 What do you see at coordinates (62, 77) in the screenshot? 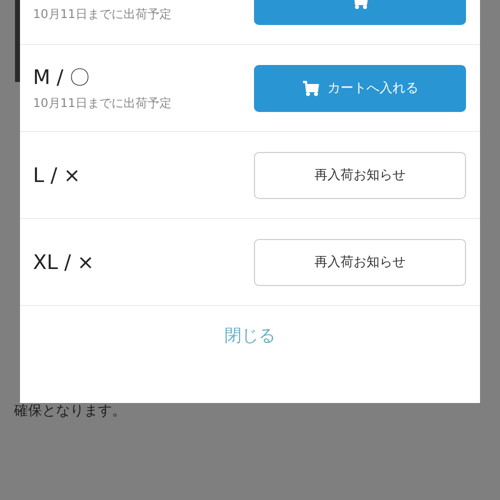
I see `size-label: M / 〇` at bounding box center [62, 77].